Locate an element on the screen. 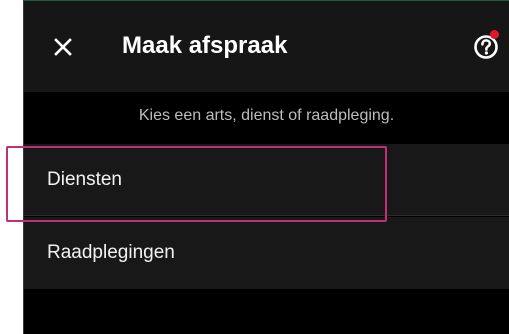 The width and height of the screenshot is (509, 334). list-item-label: Diensten is located at coordinates (84, 179).